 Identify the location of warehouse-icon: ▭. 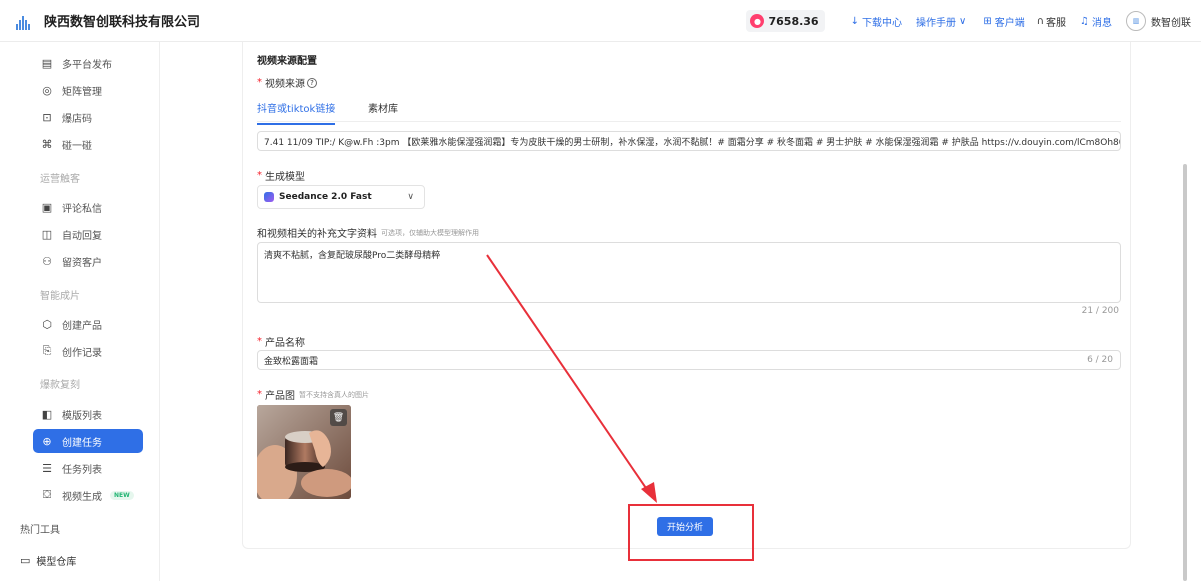
(25, 560).